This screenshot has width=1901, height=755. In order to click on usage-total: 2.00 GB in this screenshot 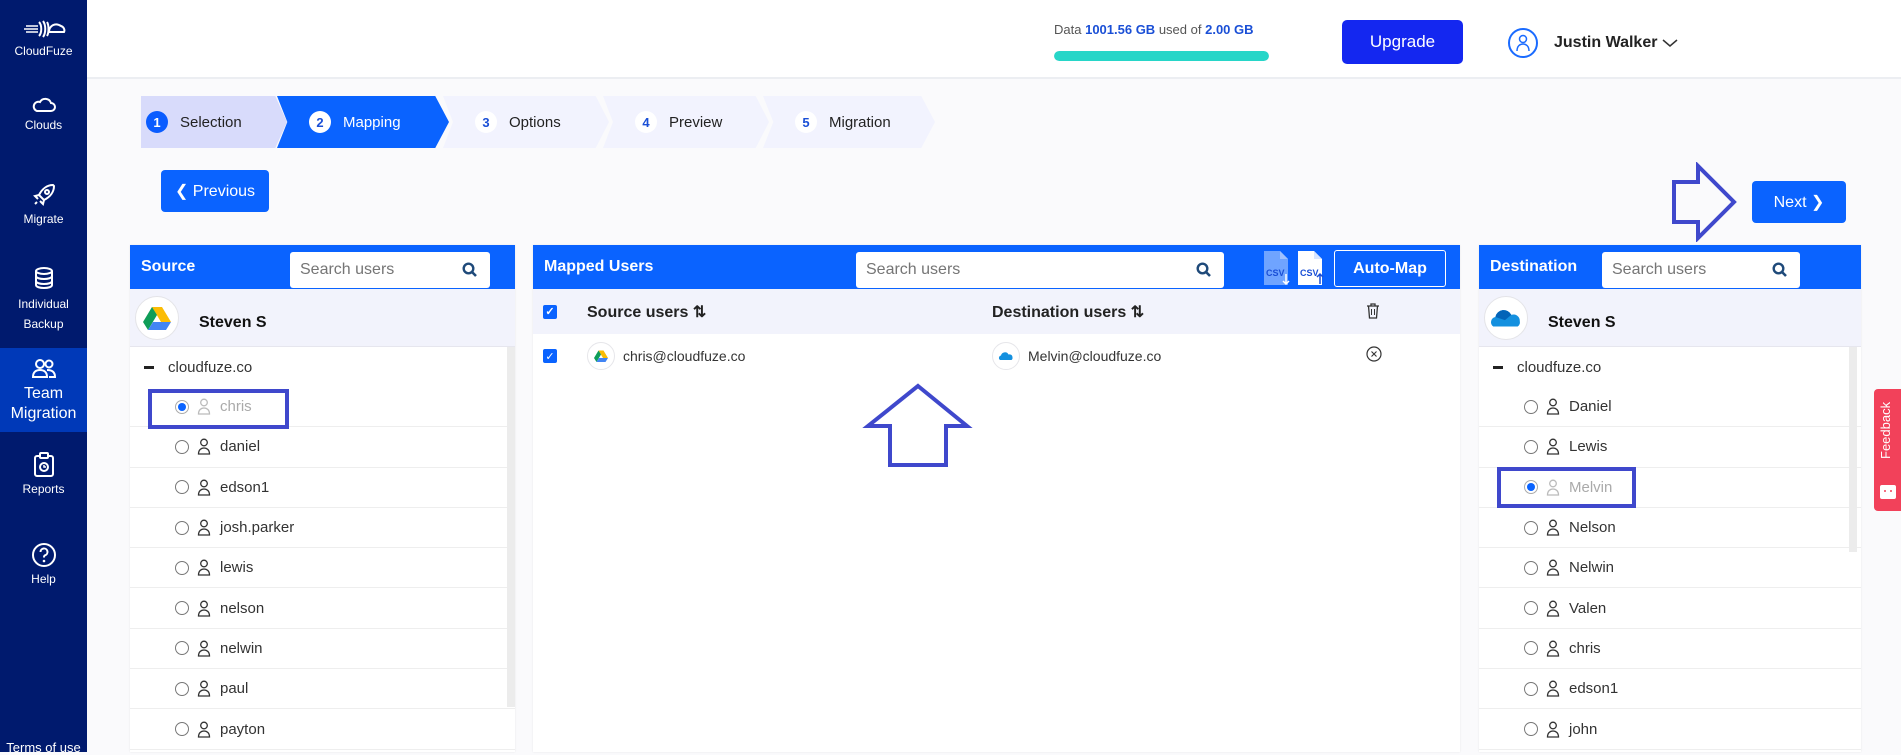, I will do `click(1229, 29)`.